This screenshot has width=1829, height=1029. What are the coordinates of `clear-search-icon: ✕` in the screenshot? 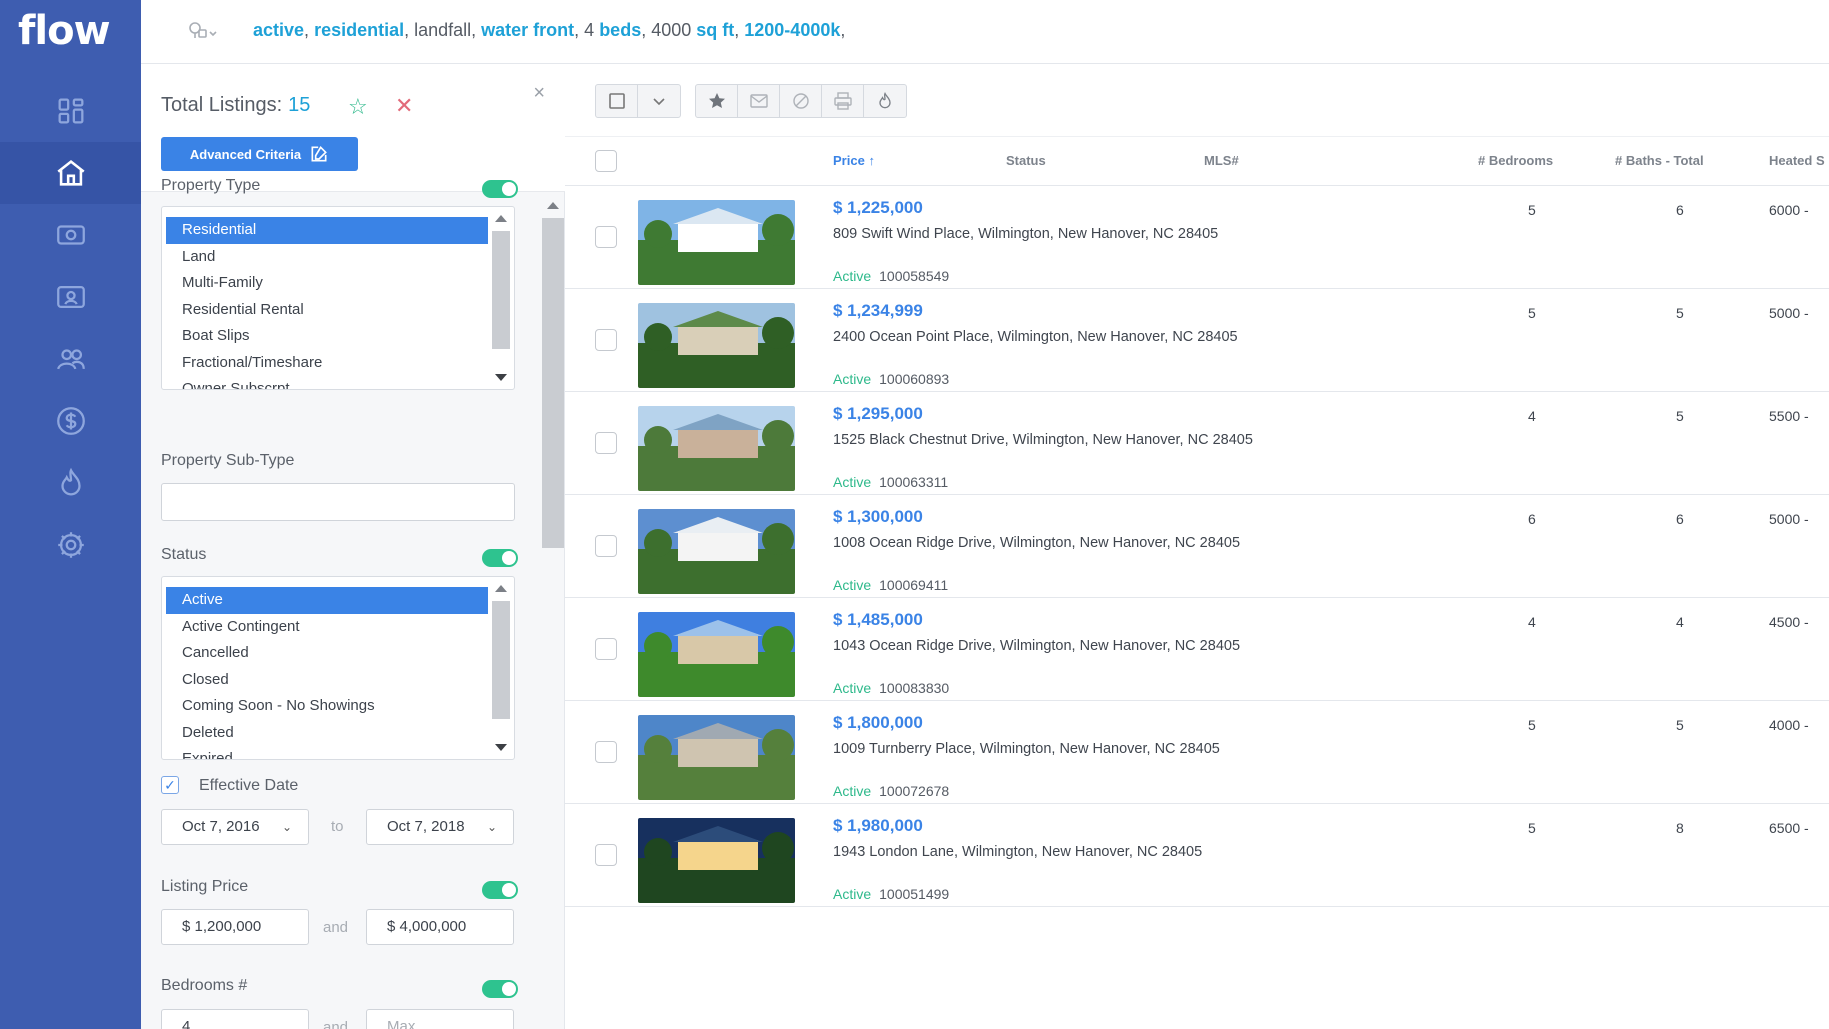 It's located at (404, 106).